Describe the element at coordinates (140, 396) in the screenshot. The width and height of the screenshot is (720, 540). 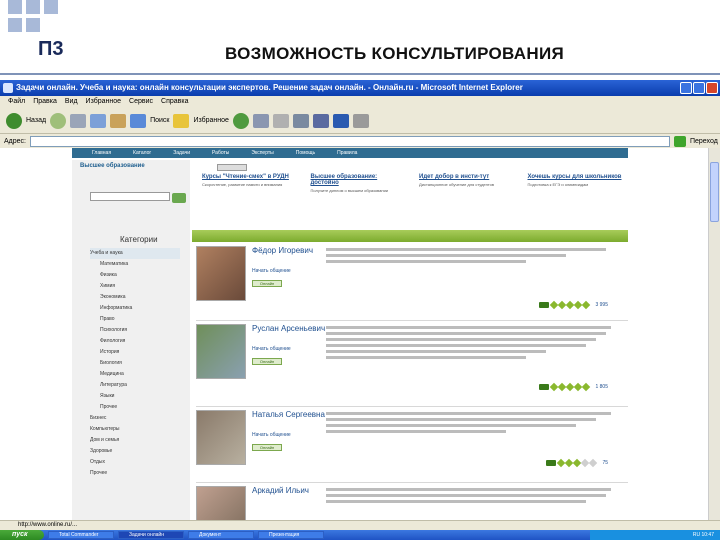
I see `category-item: Языки` at that location.